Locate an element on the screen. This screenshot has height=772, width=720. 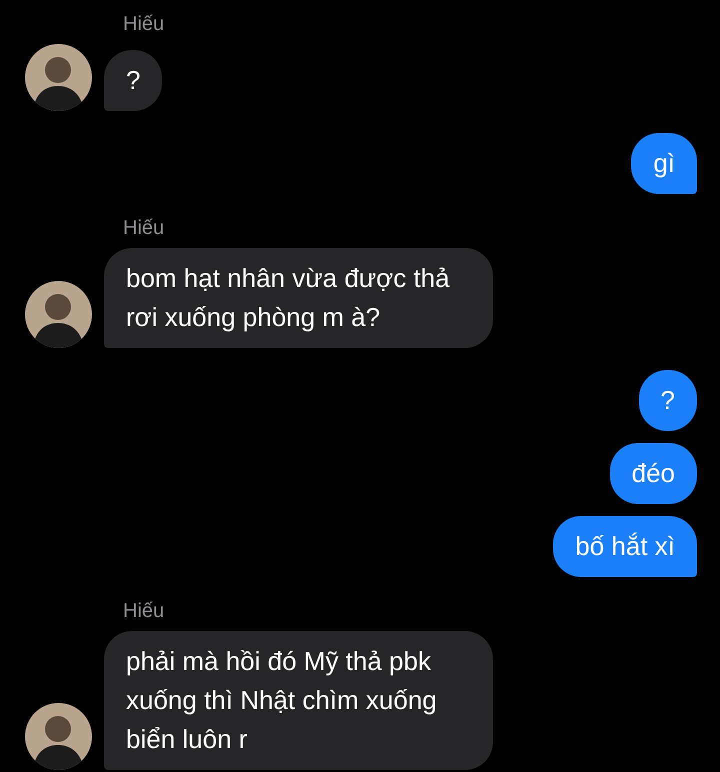
message-bubble: bố hắt xì is located at coordinates (625, 546).